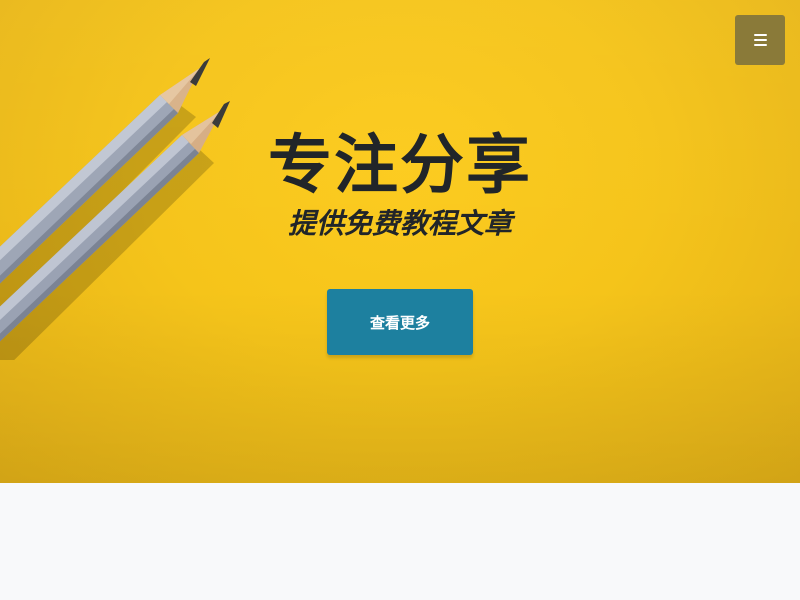  I want to click on view-more-button: 查看更多, so click(400, 322).